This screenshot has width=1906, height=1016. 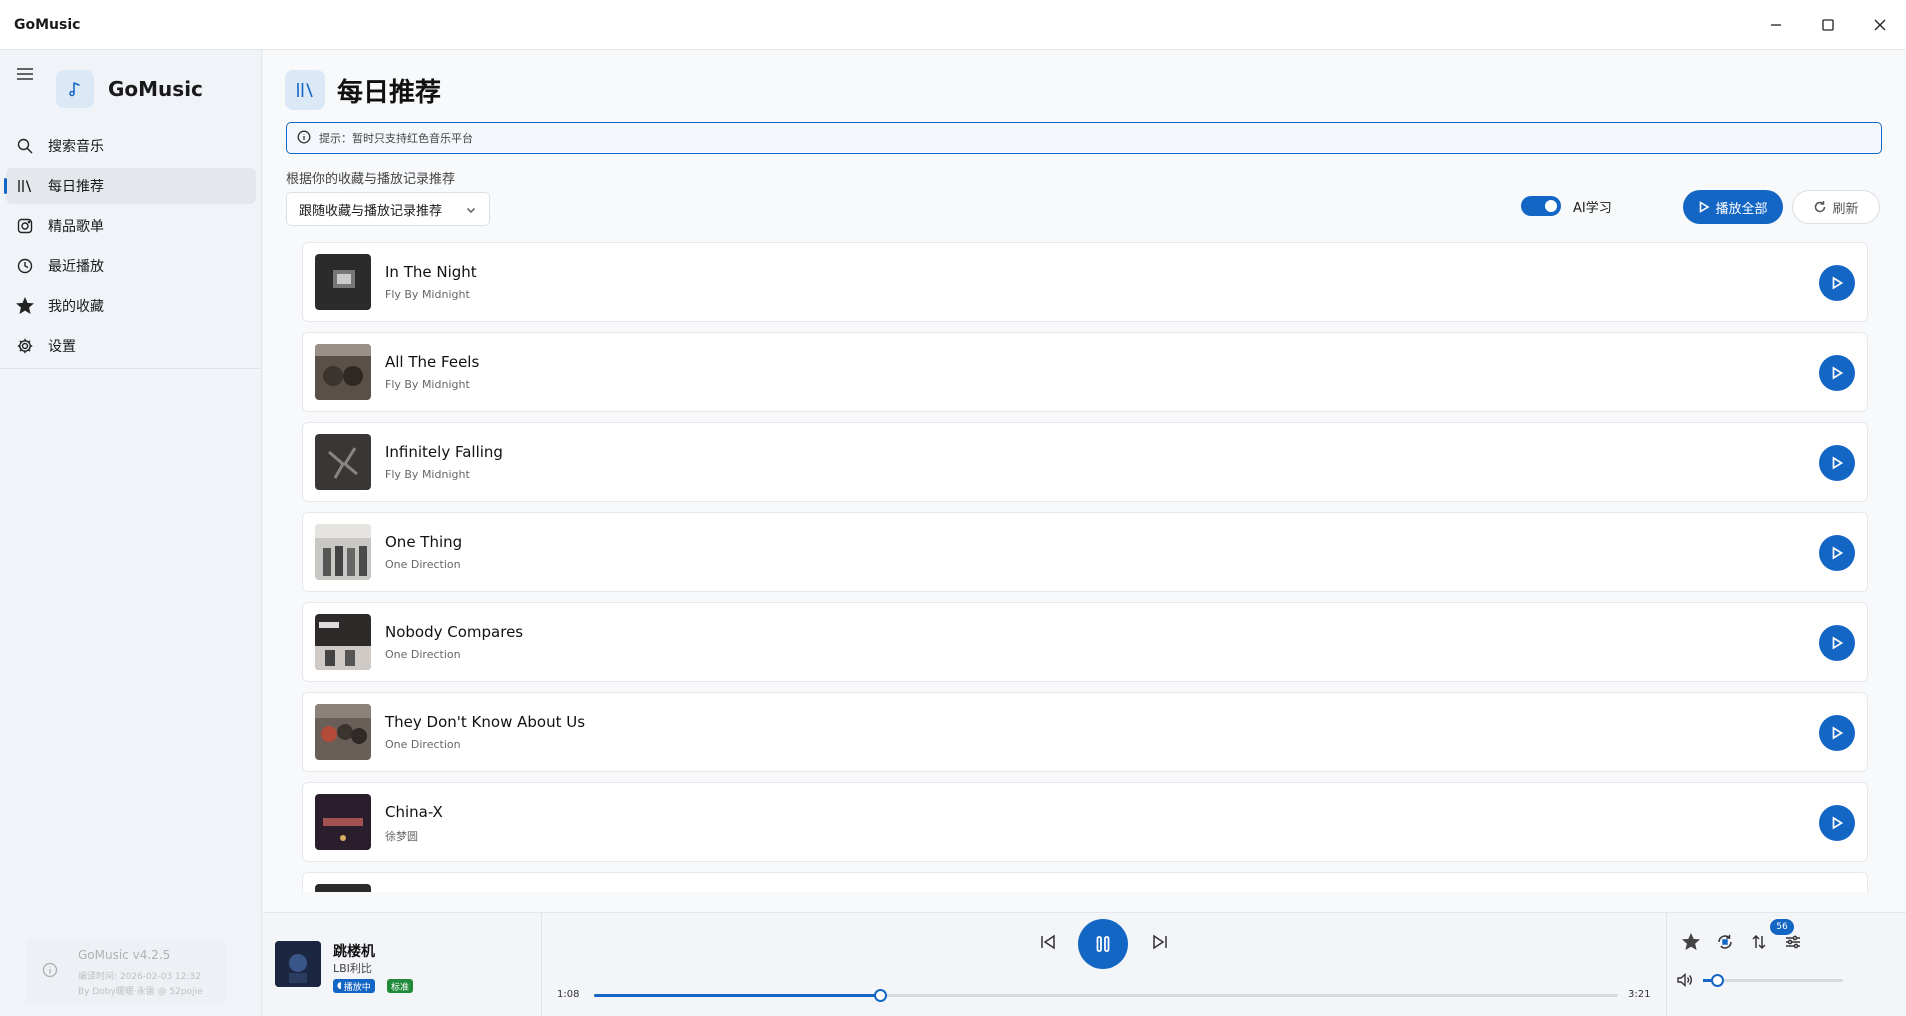 What do you see at coordinates (1717, 980) in the screenshot?
I see `volume-handle` at bounding box center [1717, 980].